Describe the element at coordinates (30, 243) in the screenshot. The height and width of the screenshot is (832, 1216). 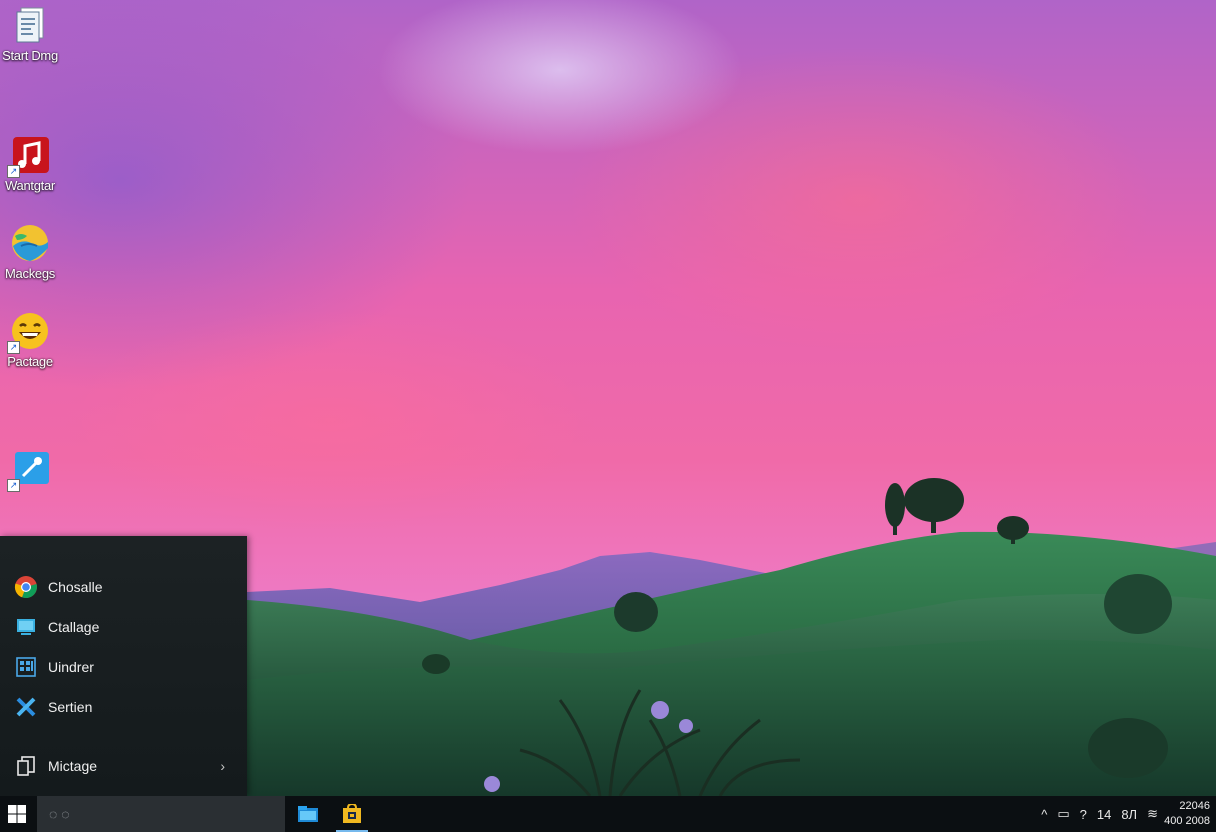
I see `globe-icon` at that location.